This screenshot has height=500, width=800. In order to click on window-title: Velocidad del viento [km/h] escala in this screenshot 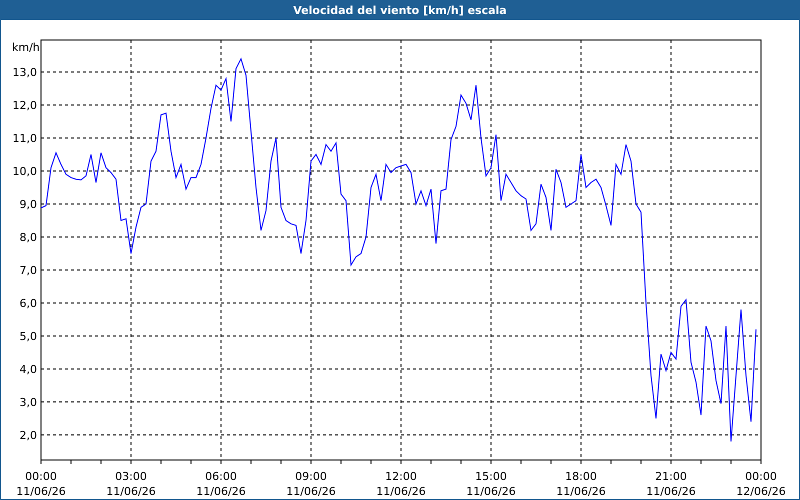, I will do `click(400, 10)`.